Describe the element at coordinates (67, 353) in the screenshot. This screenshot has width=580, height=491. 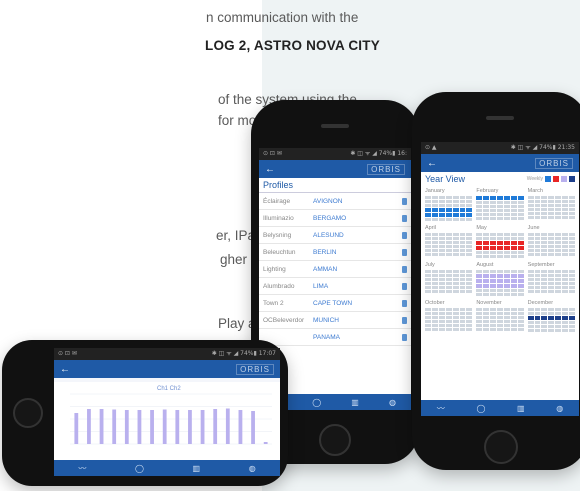
I see `status-left: ⊙ ⊡ ✉` at that location.